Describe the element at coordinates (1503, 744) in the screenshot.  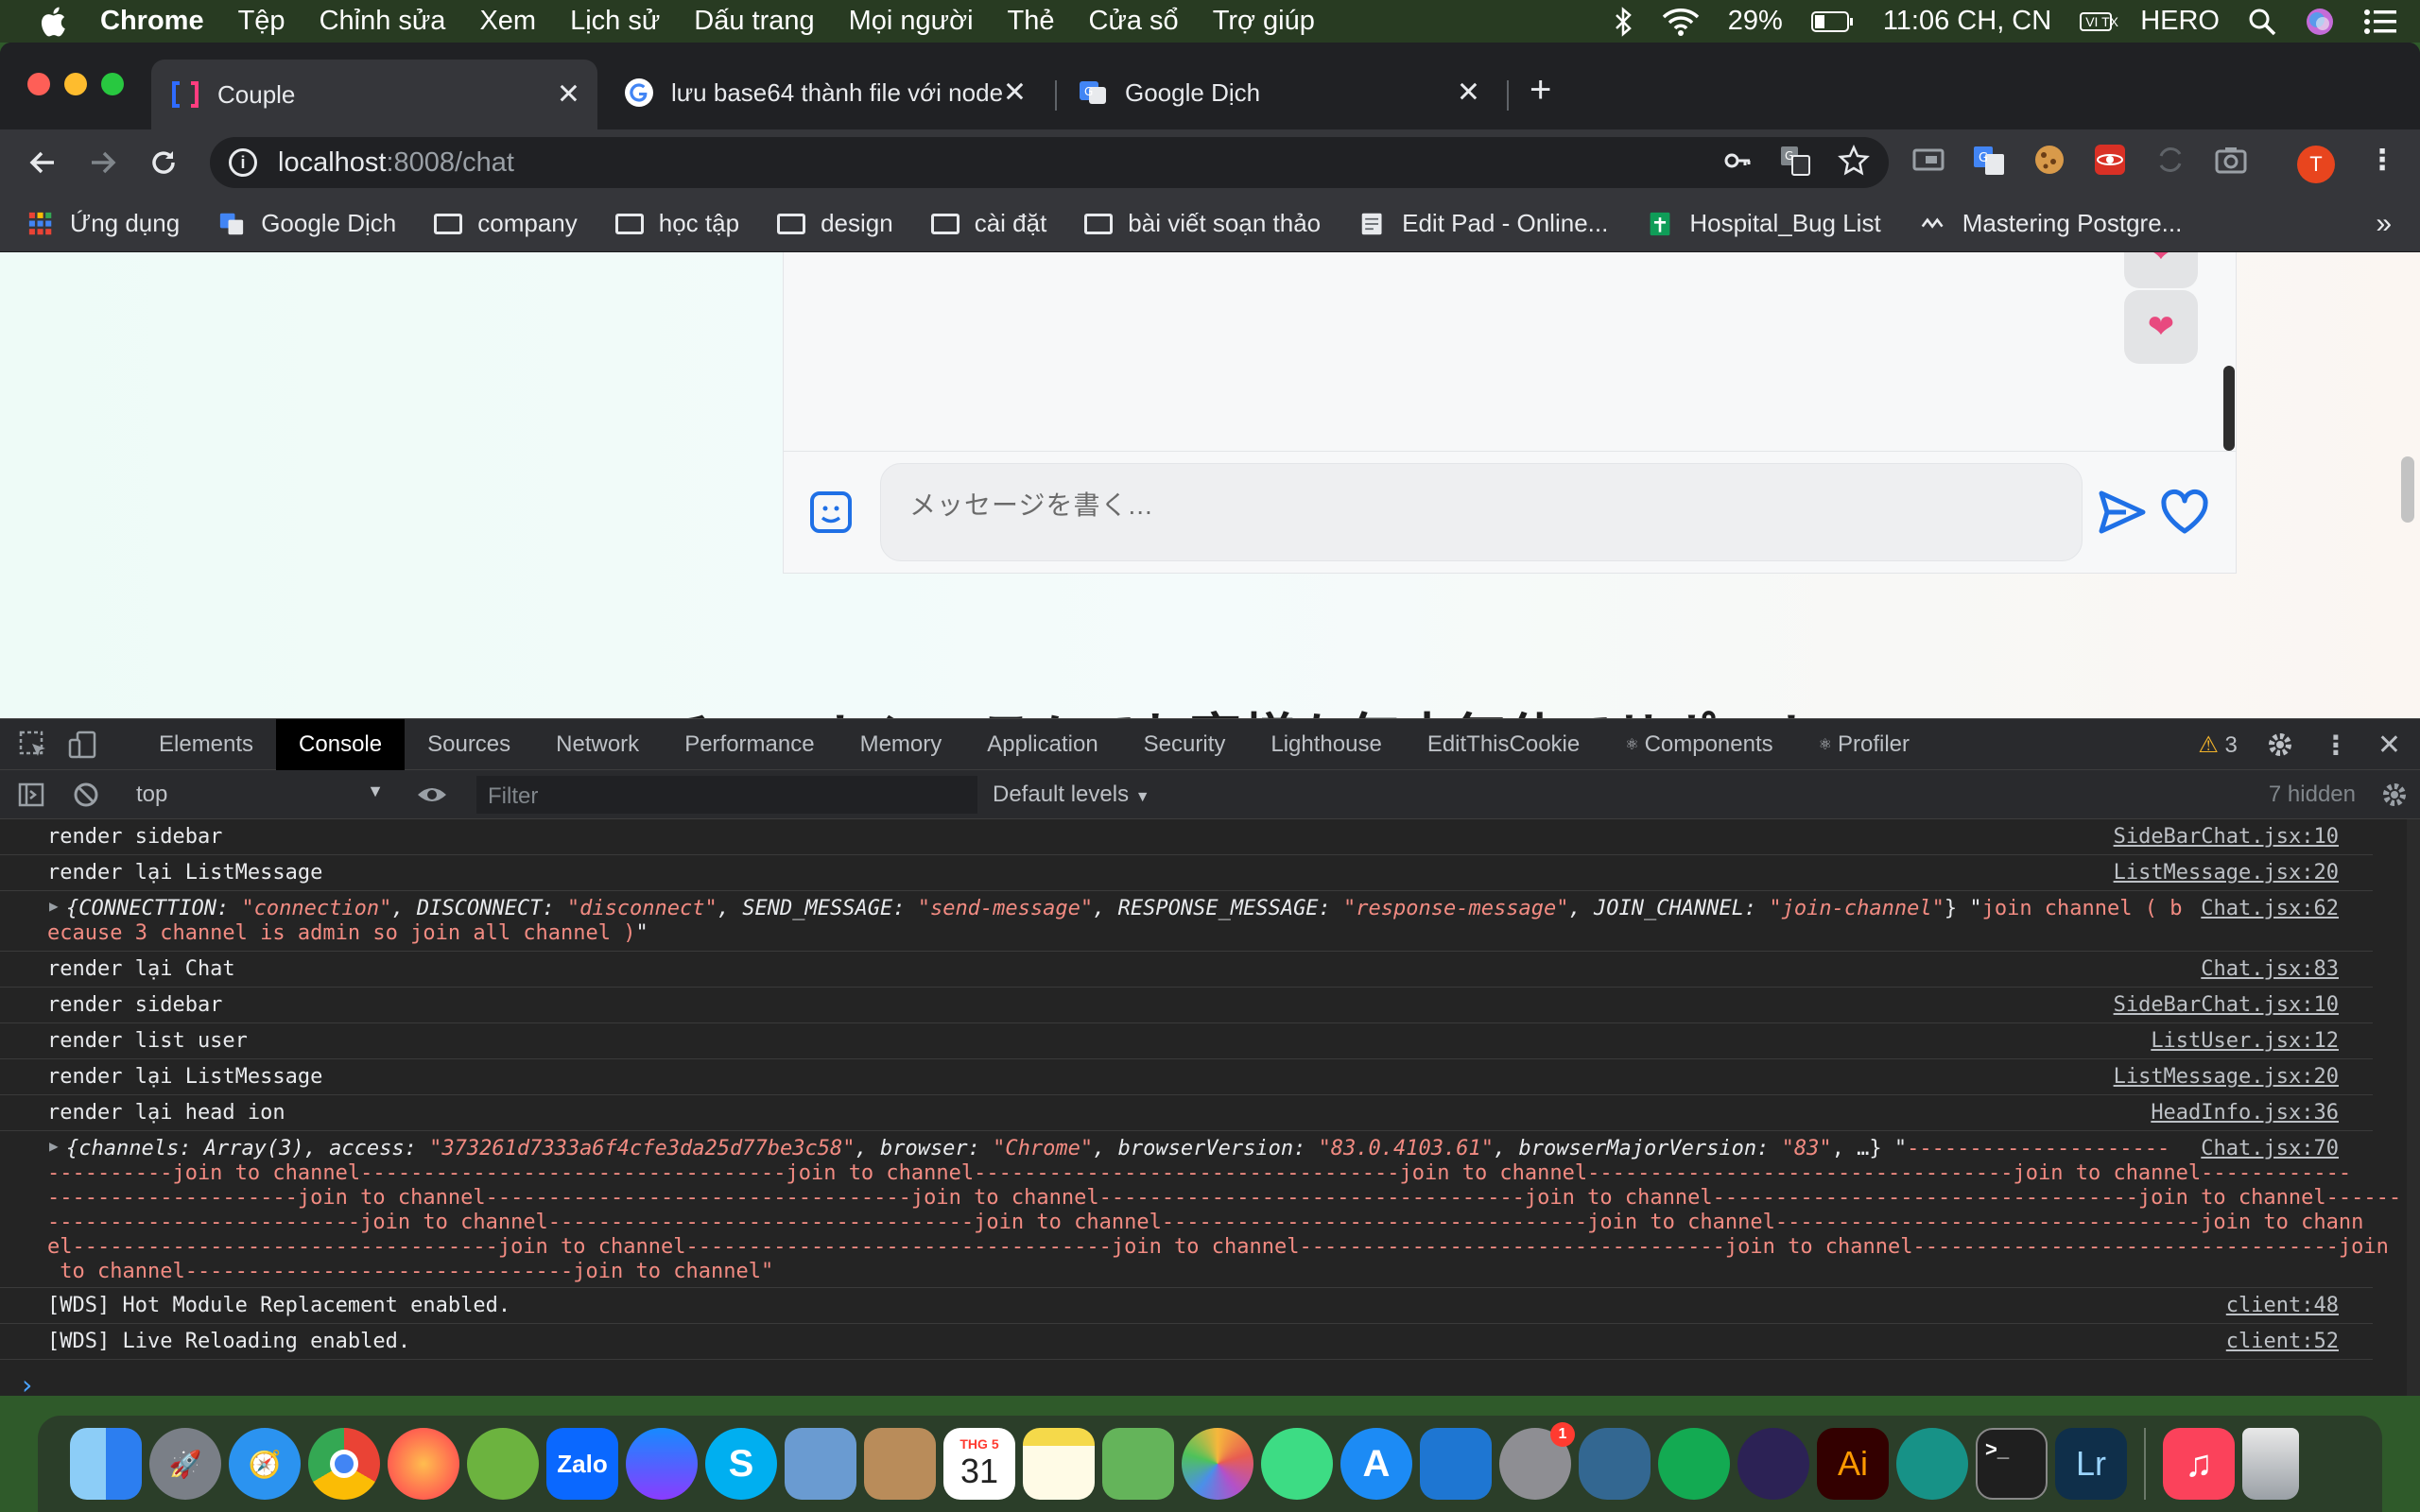
I see `devtools-tab-editthiscookie: EditThisCookie` at that location.